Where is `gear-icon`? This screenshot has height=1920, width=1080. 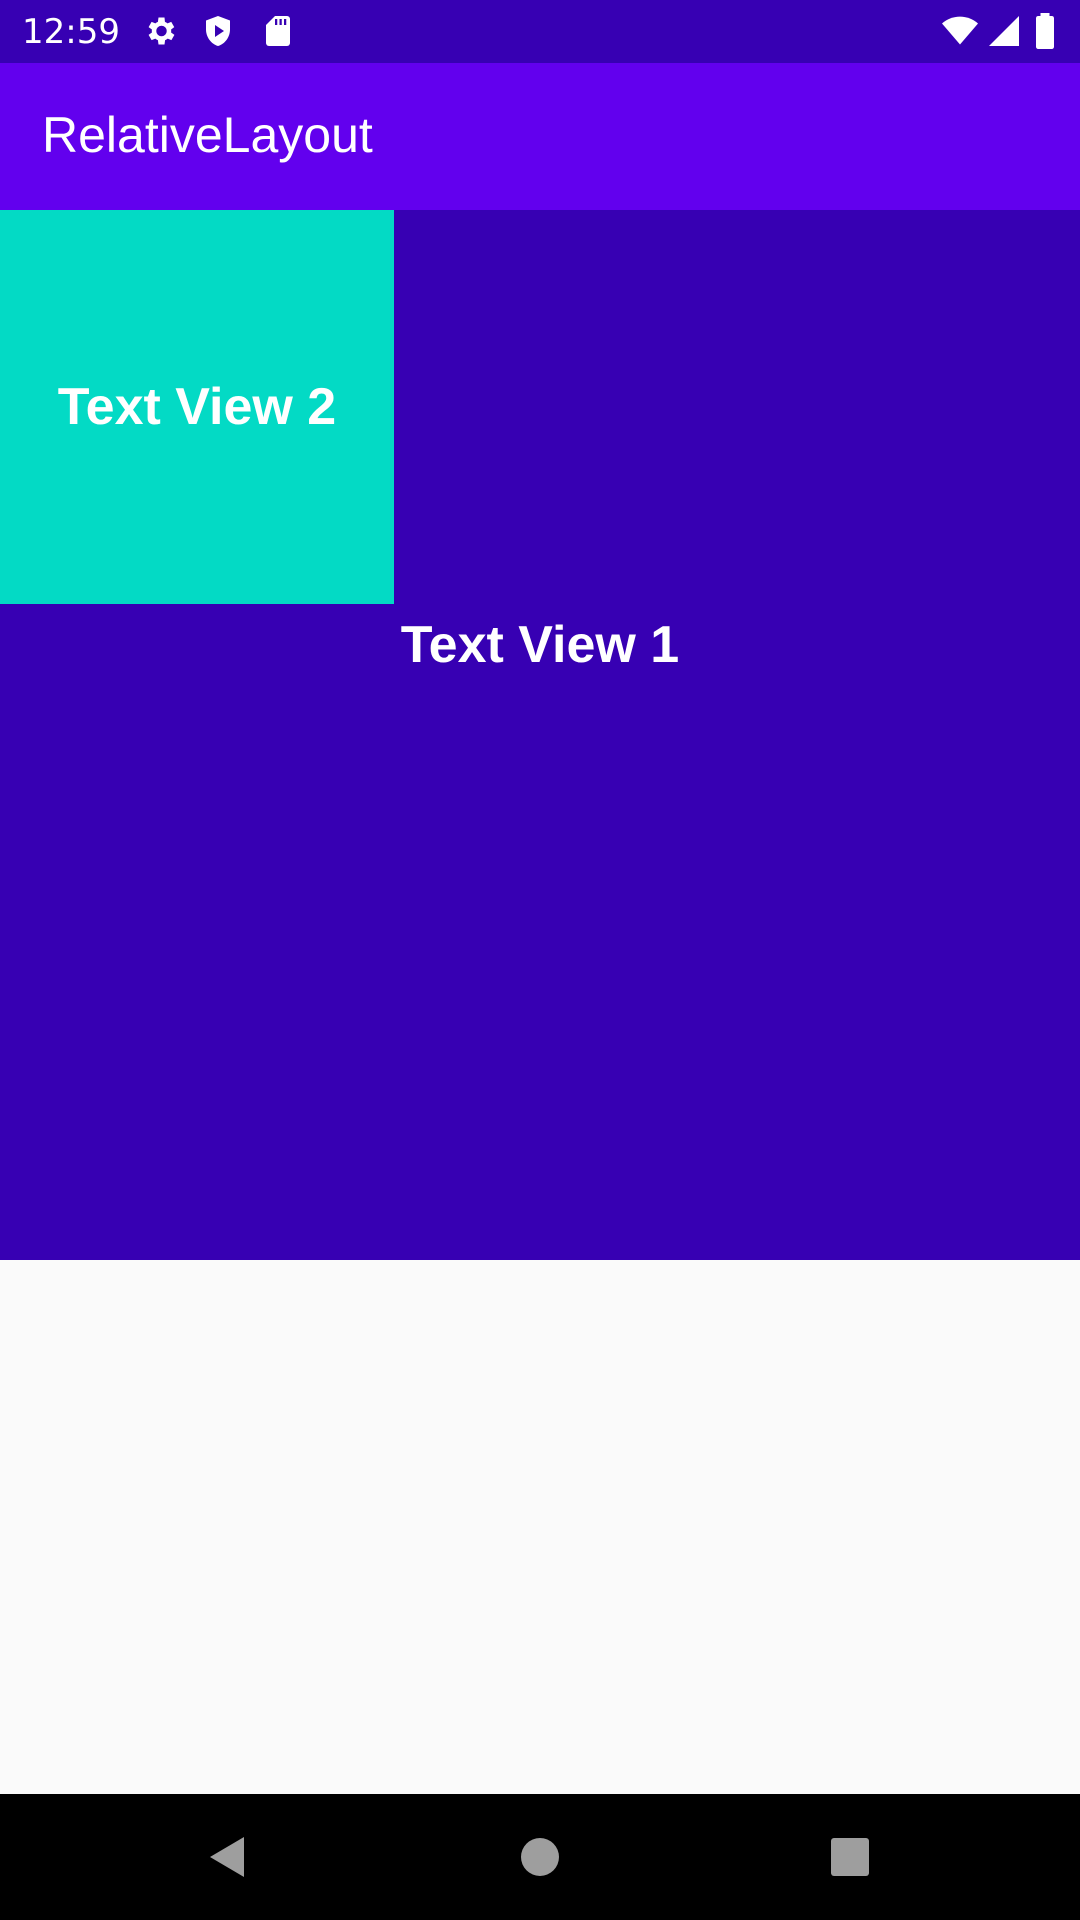 gear-icon is located at coordinates (160, 31).